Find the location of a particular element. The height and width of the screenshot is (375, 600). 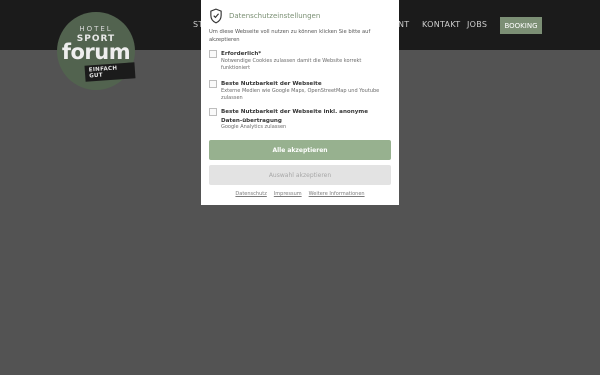

datenschutz-link: Datenschutz is located at coordinates (250, 194).